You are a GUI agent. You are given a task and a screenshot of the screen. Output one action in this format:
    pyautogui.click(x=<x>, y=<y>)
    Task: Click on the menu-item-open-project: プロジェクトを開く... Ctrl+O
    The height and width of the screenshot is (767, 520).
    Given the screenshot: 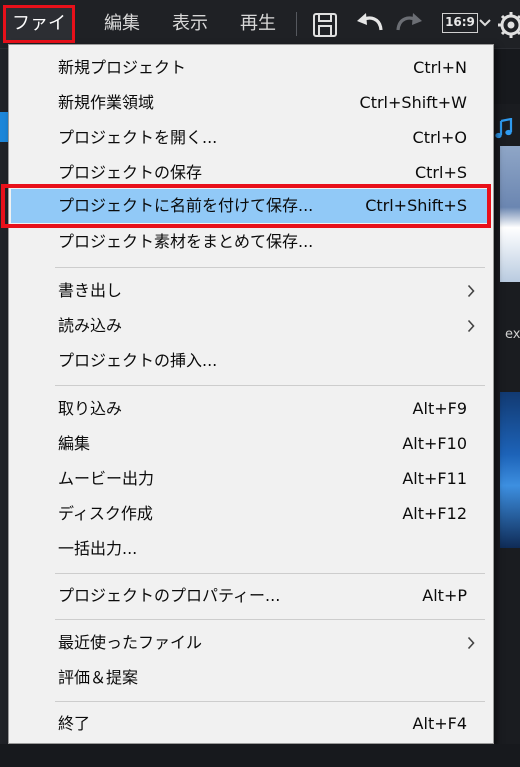 What is the action you would take?
    pyautogui.click(x=251, y=138)
    